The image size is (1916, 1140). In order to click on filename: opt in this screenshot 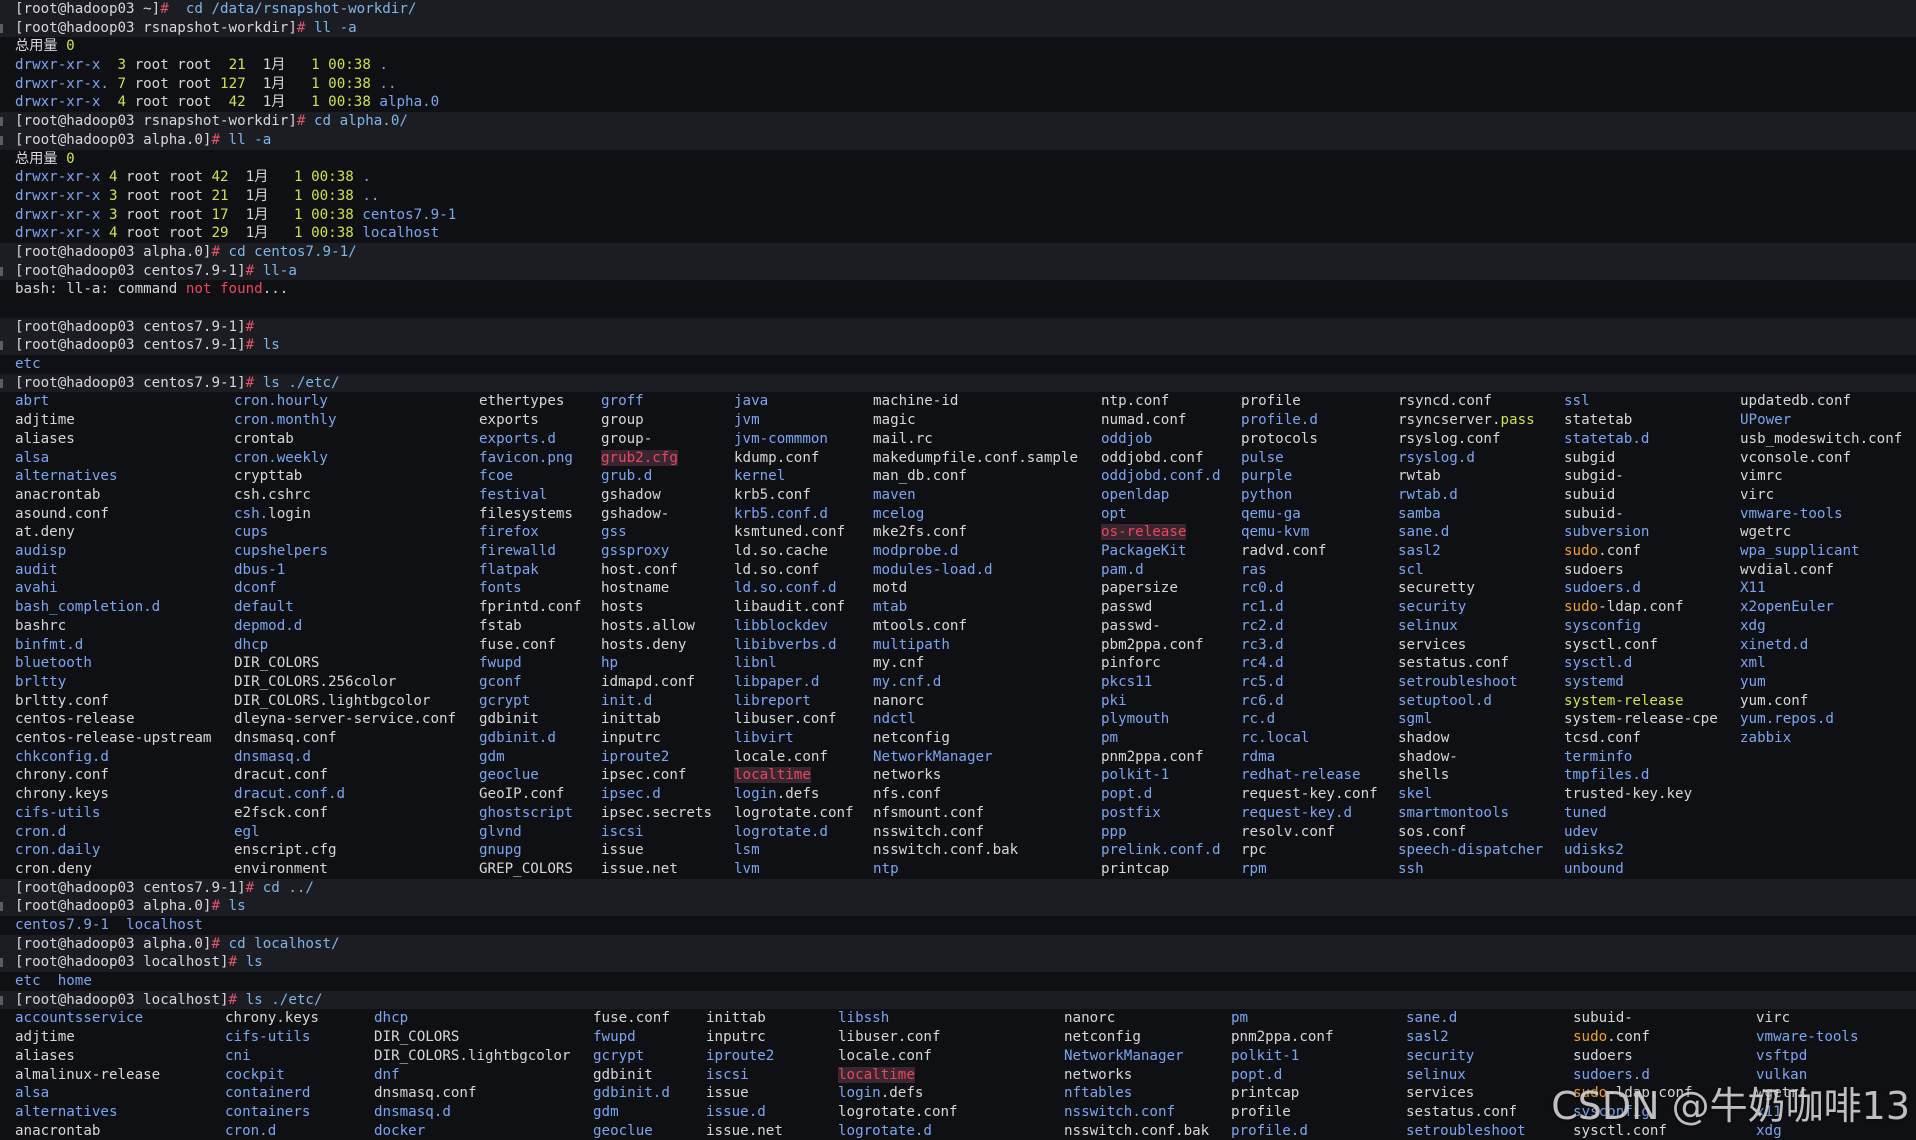, I will do `click(1114, 513)`.